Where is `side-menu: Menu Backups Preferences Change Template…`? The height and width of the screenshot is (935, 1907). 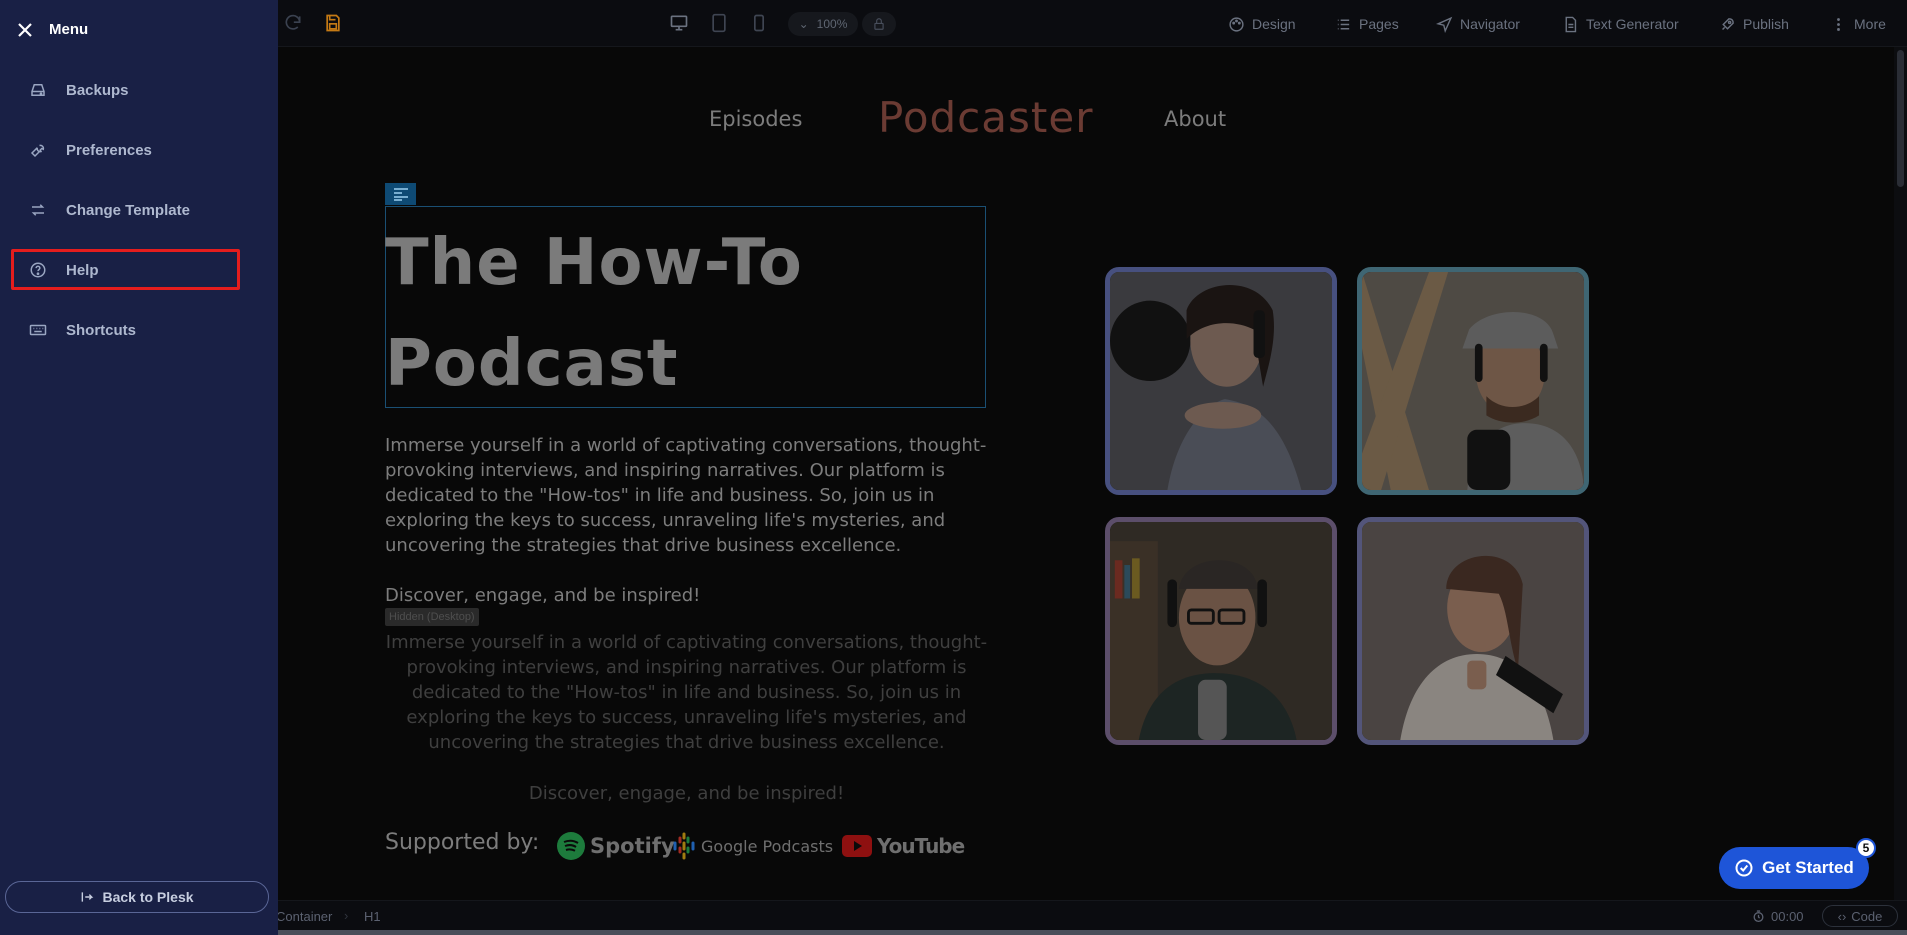
side-menu: Menu Backups Preferences Change Template… is located at coordinates (139, 467).